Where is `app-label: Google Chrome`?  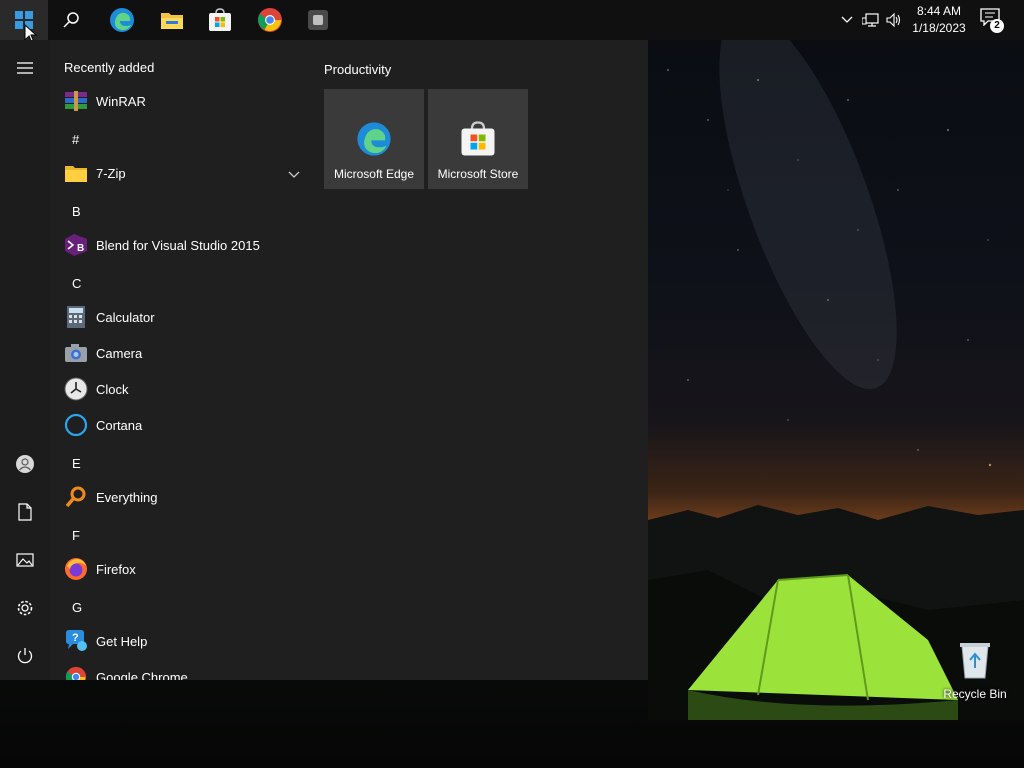 app-label: Google Chrome is located at coordinates (142, 675).